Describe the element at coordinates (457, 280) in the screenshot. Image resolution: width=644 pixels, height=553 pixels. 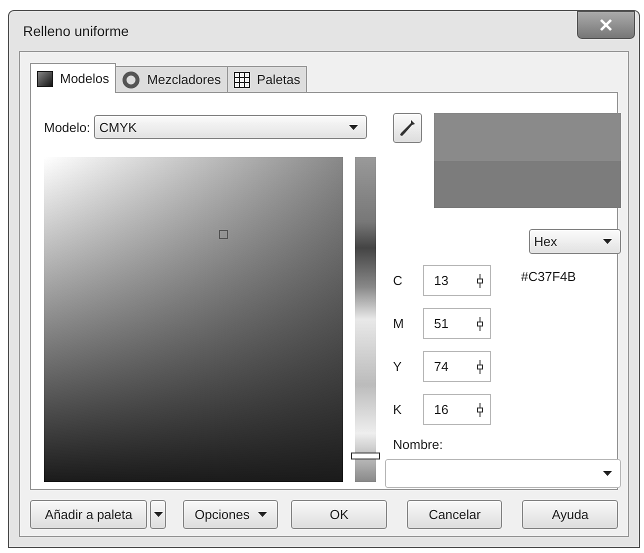
I see `value-spinner: 13` at that location.